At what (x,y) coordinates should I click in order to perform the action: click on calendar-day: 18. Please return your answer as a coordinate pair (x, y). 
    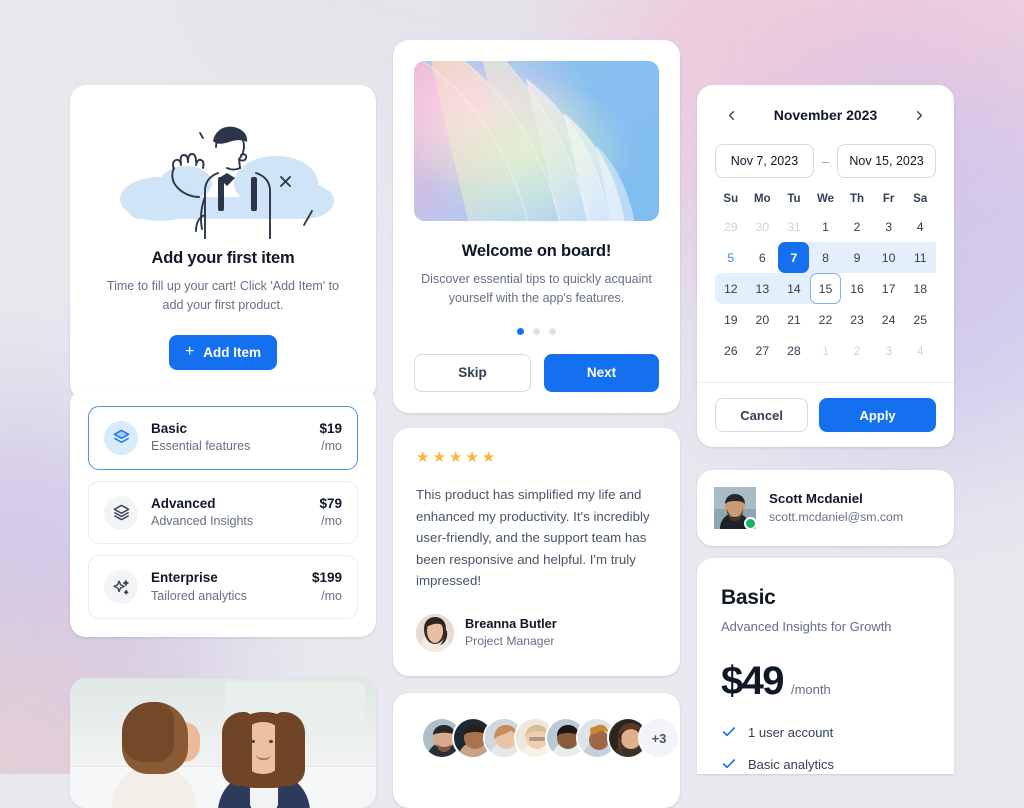
    Looking at the image, I should click on (920, 288).